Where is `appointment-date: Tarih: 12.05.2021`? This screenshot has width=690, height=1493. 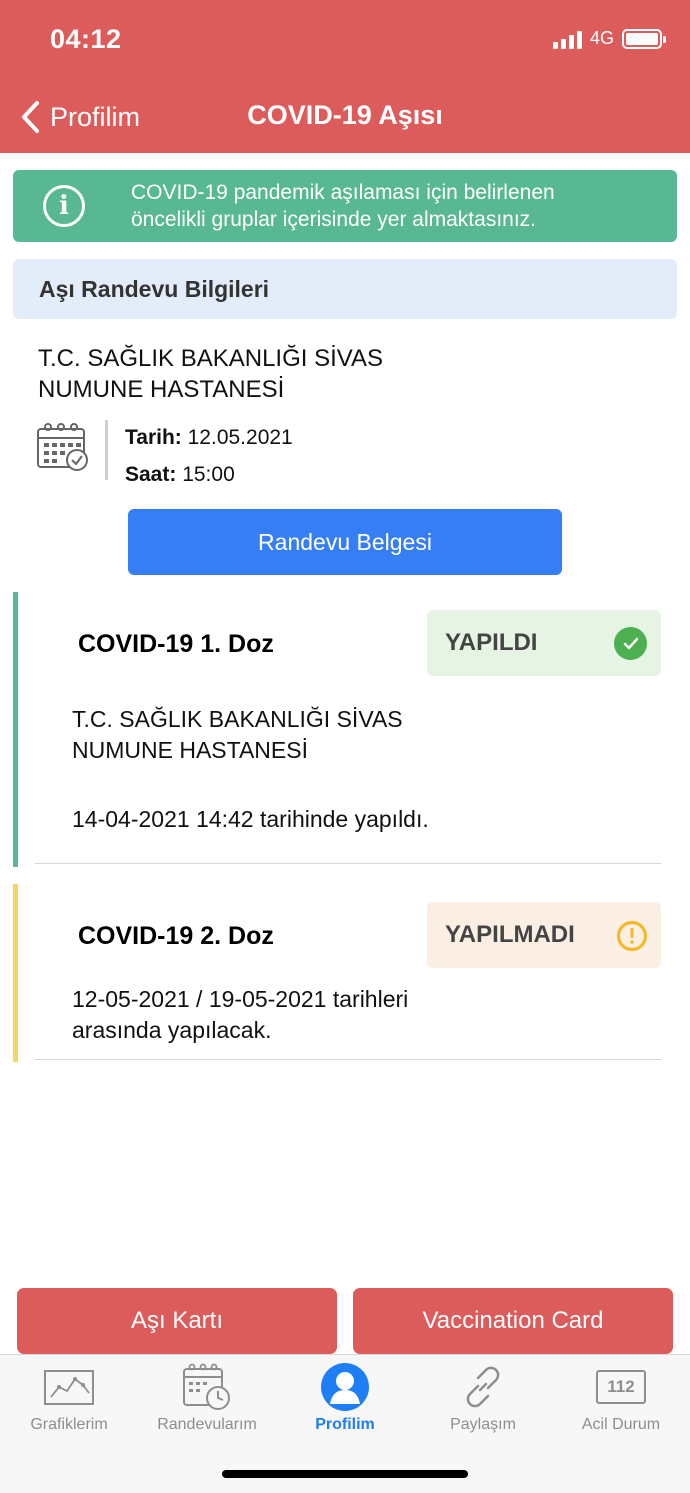 appointment-date: Tarih: 12.05.2021 is located at coordinates (209, 438).